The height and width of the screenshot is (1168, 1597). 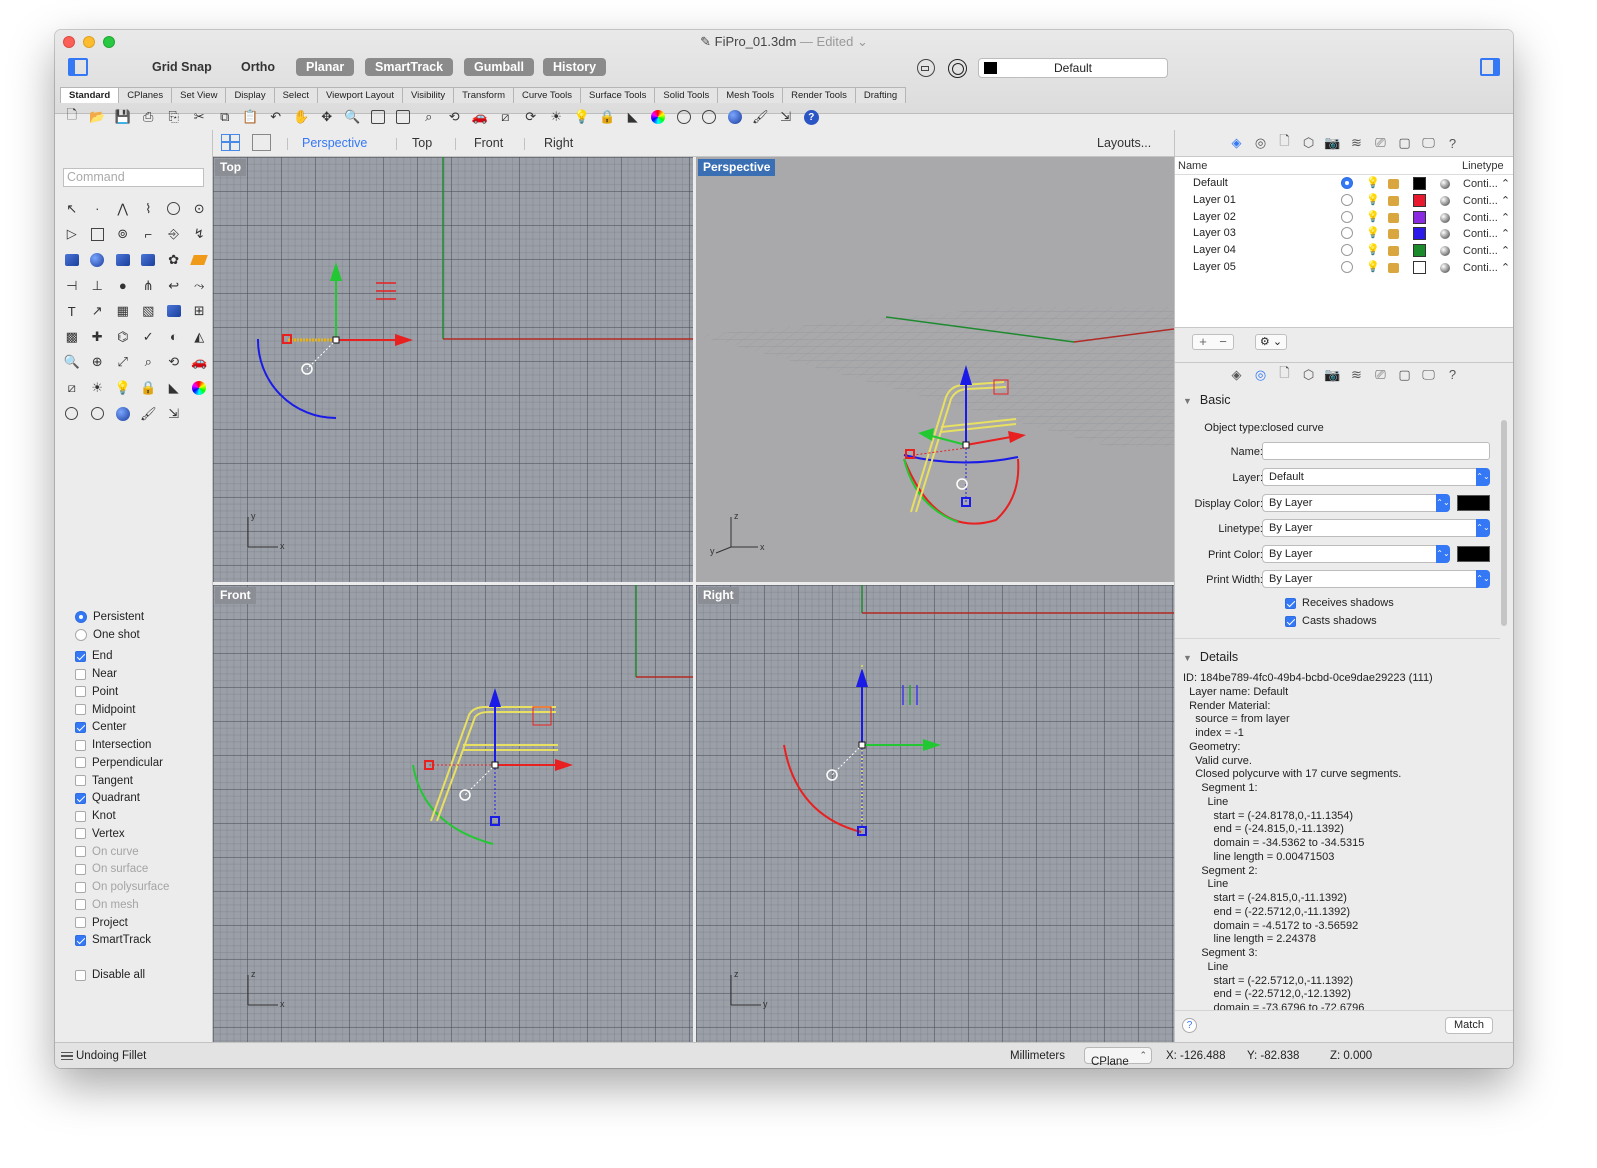 I want to click on snap-perpendicular: Perpendicular, so click(x=143, y=763).